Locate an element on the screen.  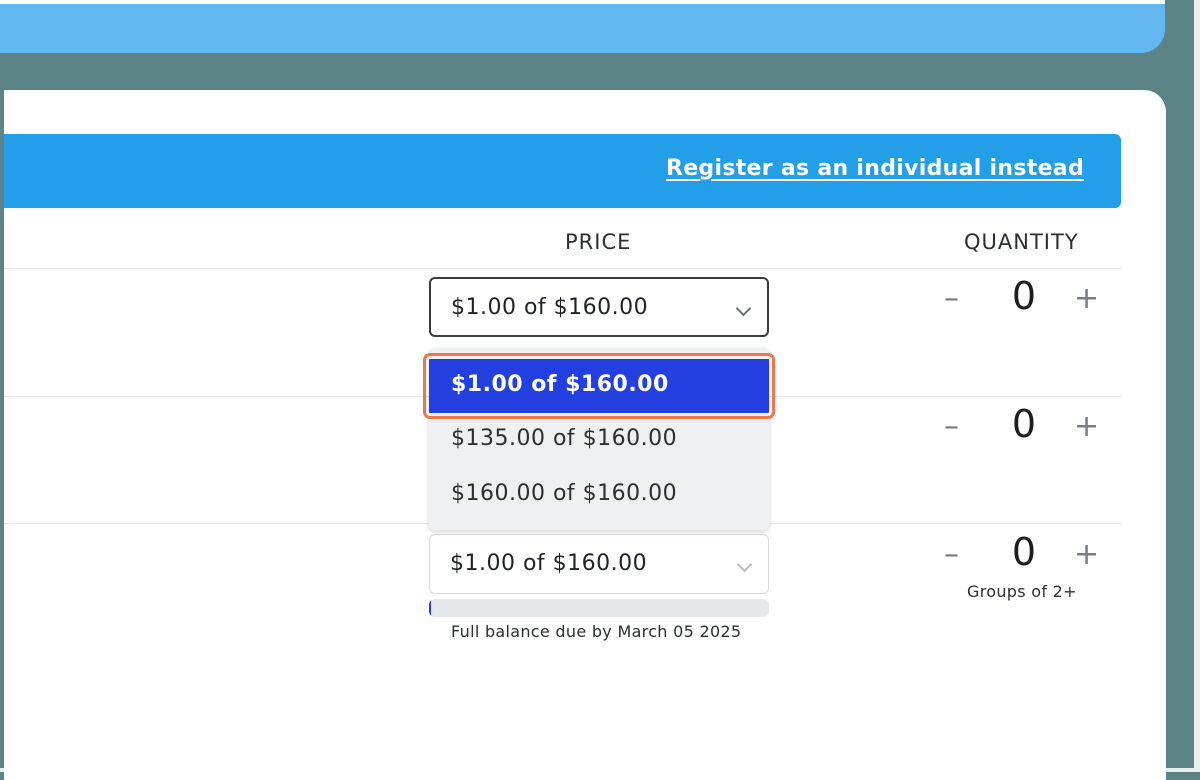
card-header: Register as an individual instead is located at coordinates (562, 171).